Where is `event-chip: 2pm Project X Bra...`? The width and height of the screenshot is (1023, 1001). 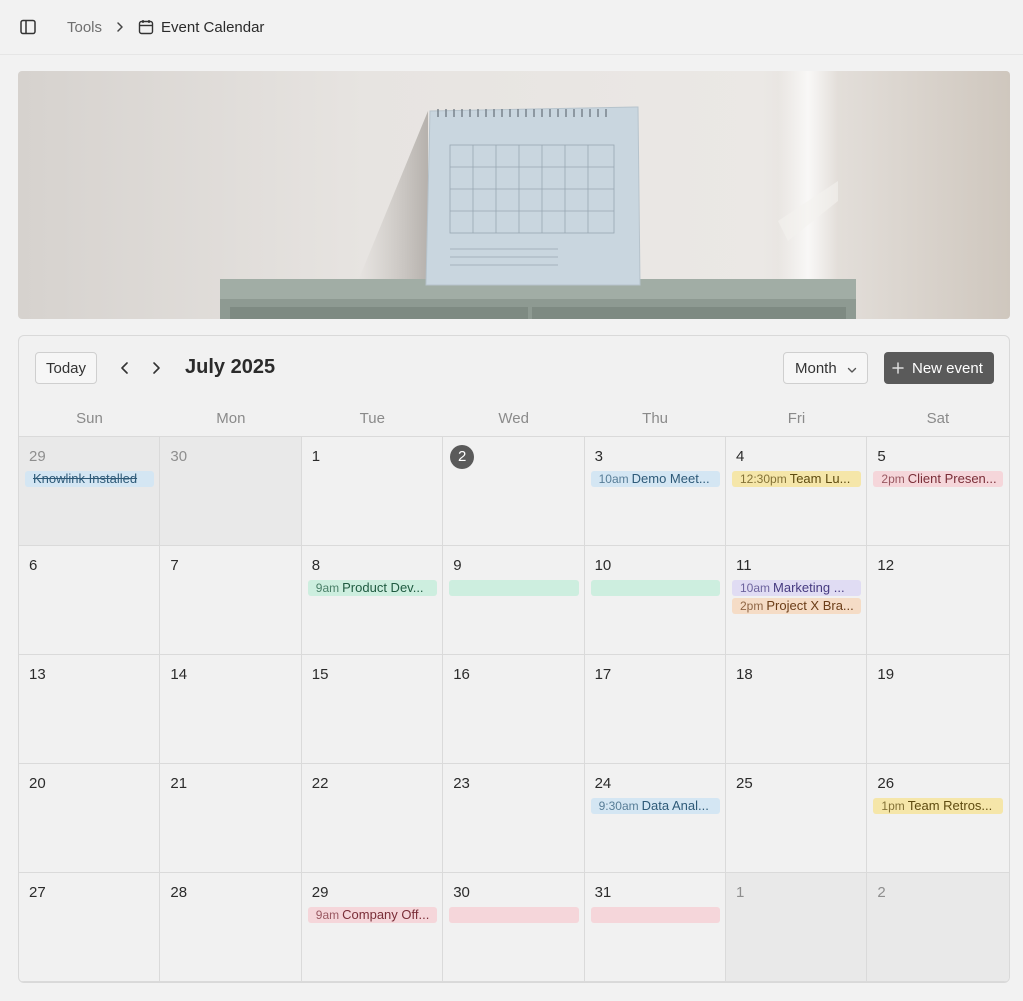
event-chip: 2pm Project X Bra... is located at coordinates (797, 606).